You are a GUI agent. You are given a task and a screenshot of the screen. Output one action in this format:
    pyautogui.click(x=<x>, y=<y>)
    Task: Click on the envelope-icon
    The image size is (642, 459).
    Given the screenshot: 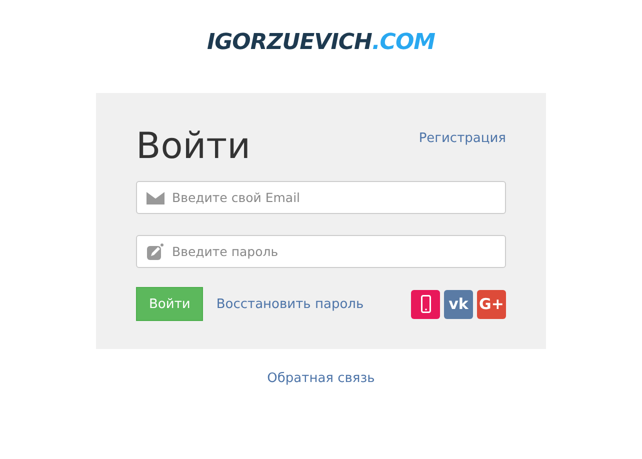 What is the action you would take?
    pyautogui.click(x=155, y=197)
    